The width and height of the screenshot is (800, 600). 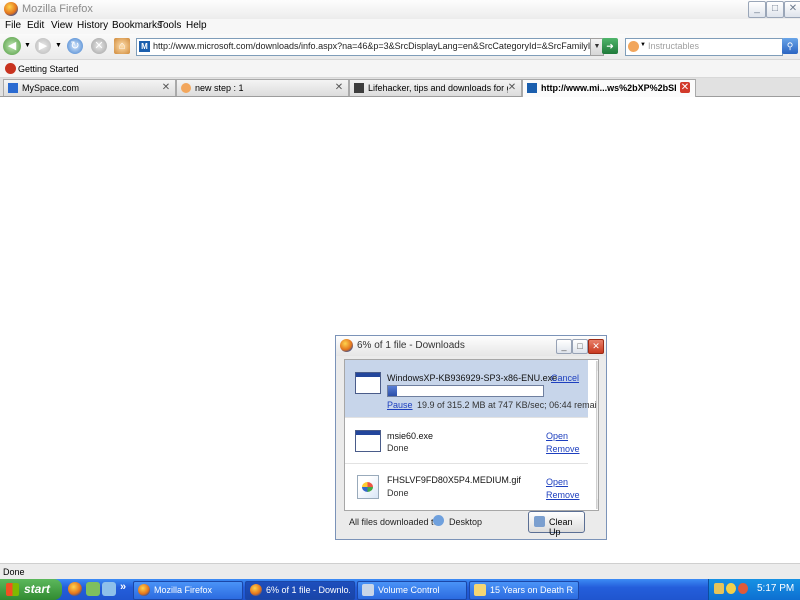 I want to click on tab-microsoft-download: http://www.mi...ws%2bXP%2bSP3 ✕, so click(x=609, y=88).